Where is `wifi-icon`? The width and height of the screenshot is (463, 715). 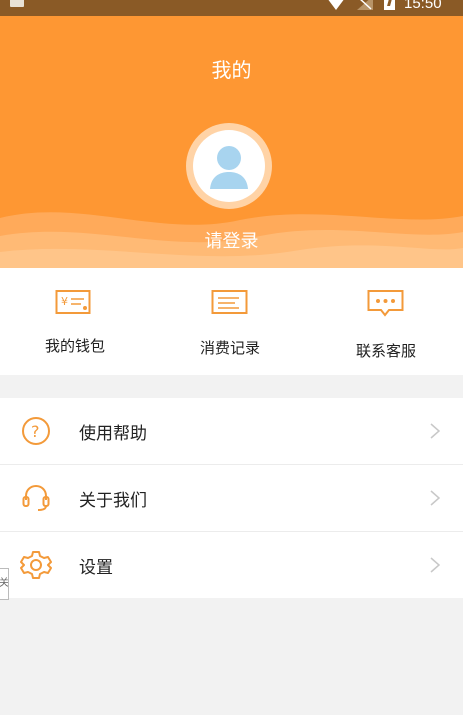 wifi-icon is located at coordinates (336, 5).